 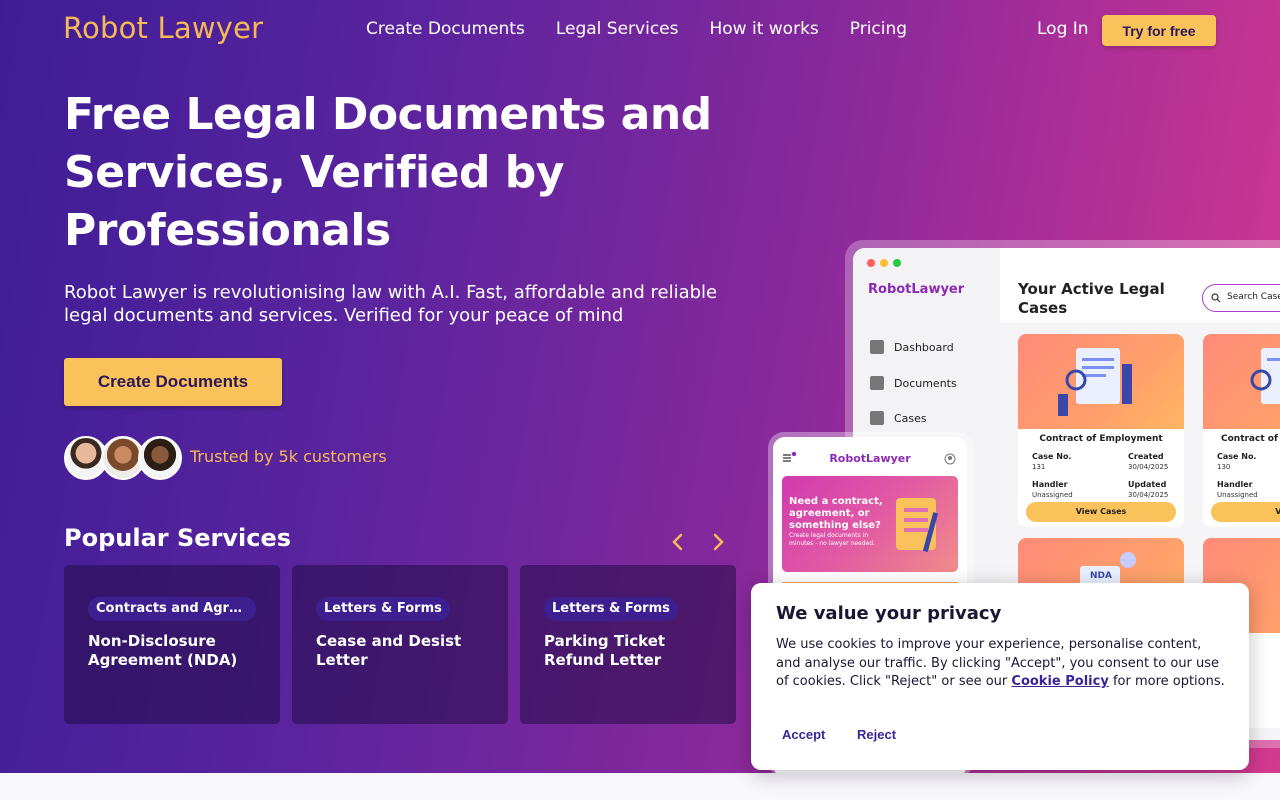 I want to click on phone-logo: RobotLawyer, so click(x=870, y=458).